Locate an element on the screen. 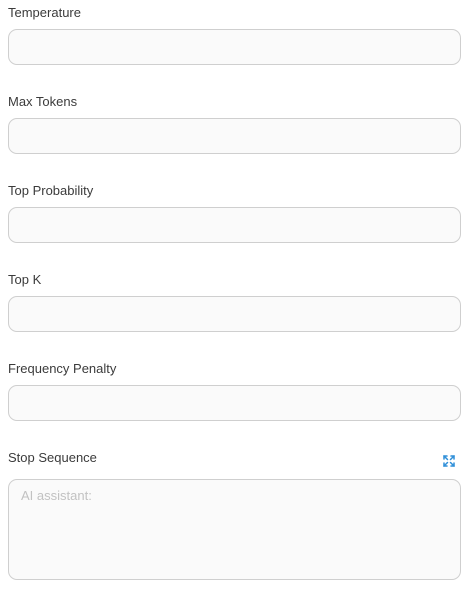 Image resolution: width=469 pixels, height=592 pixels. top-k-input is located at coordinates (234, 314).